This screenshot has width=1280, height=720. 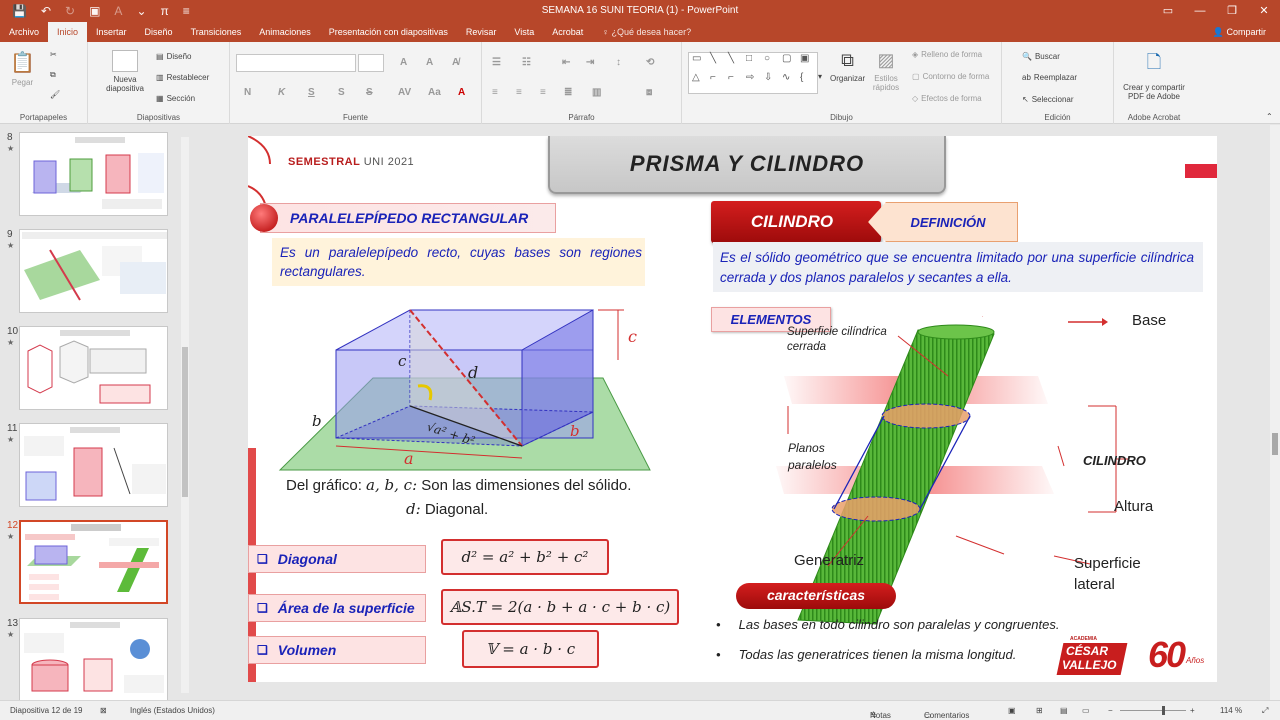 I want to click on justify-icon: ≣, so click(x=568, y=92).